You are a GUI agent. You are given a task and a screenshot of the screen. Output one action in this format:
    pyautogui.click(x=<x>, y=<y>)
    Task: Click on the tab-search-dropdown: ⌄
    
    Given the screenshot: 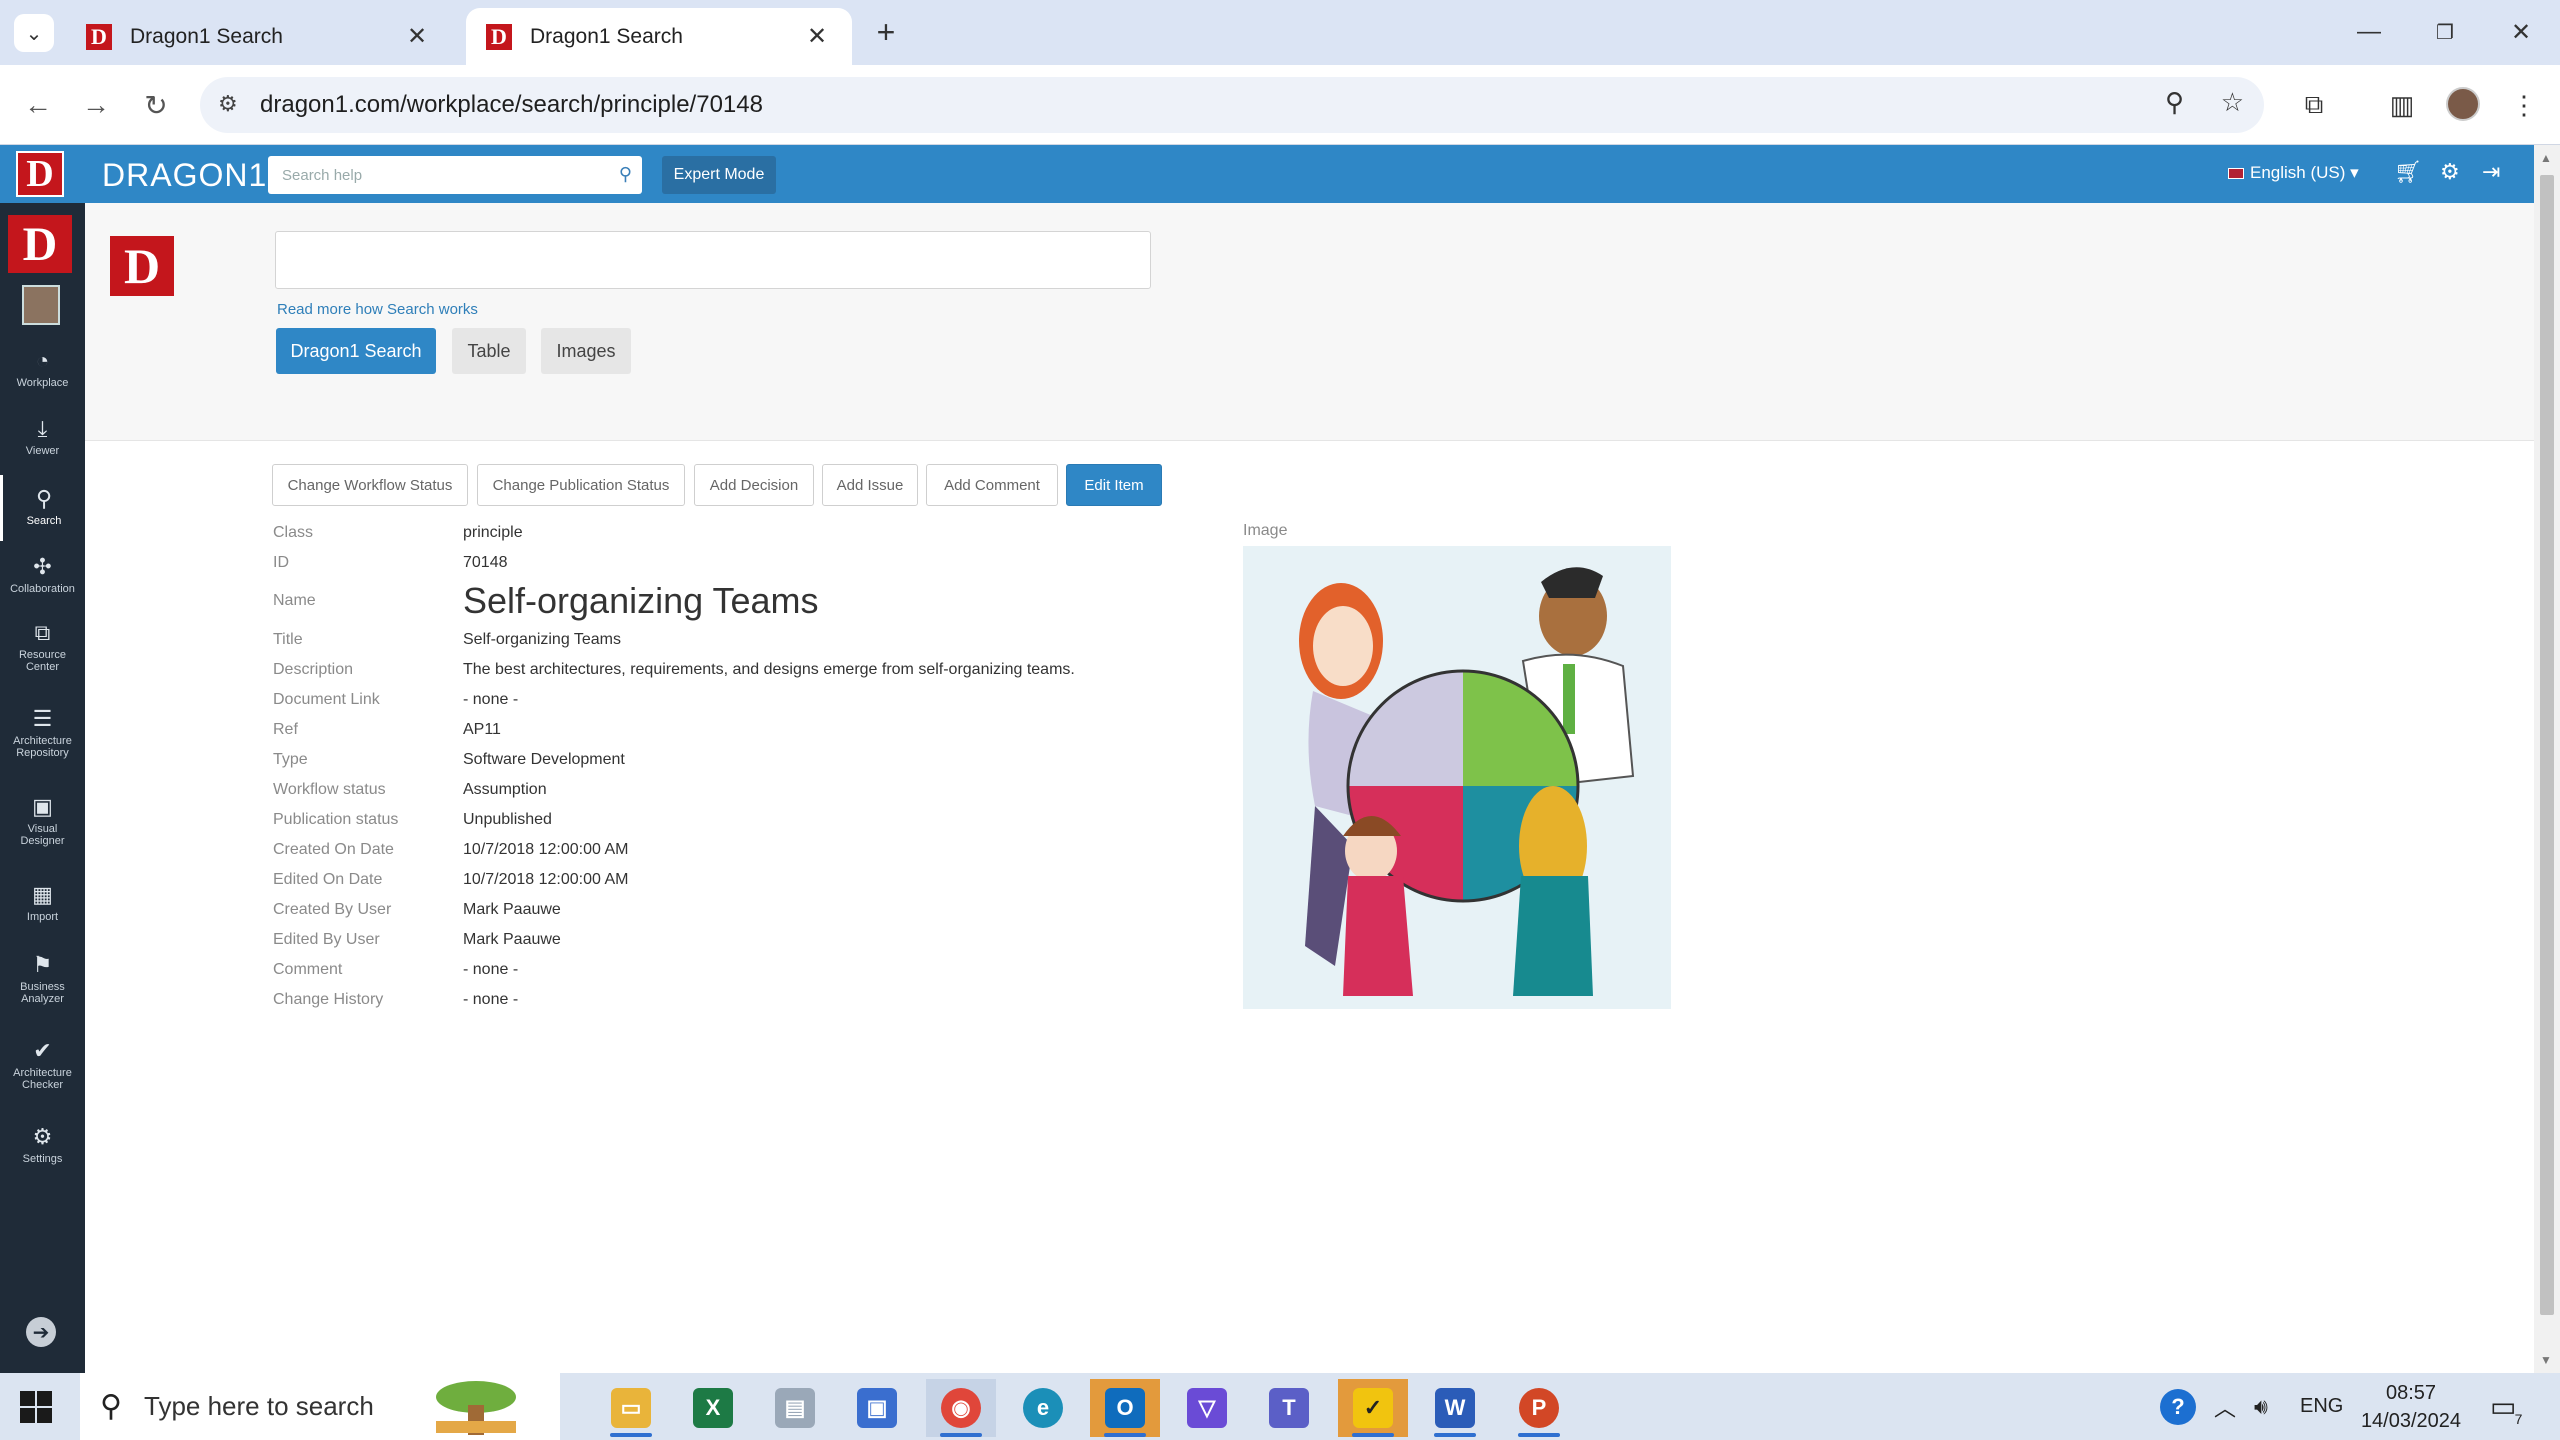 What is the action you would take?
    pyautogui.click(x=34, y=33)
    